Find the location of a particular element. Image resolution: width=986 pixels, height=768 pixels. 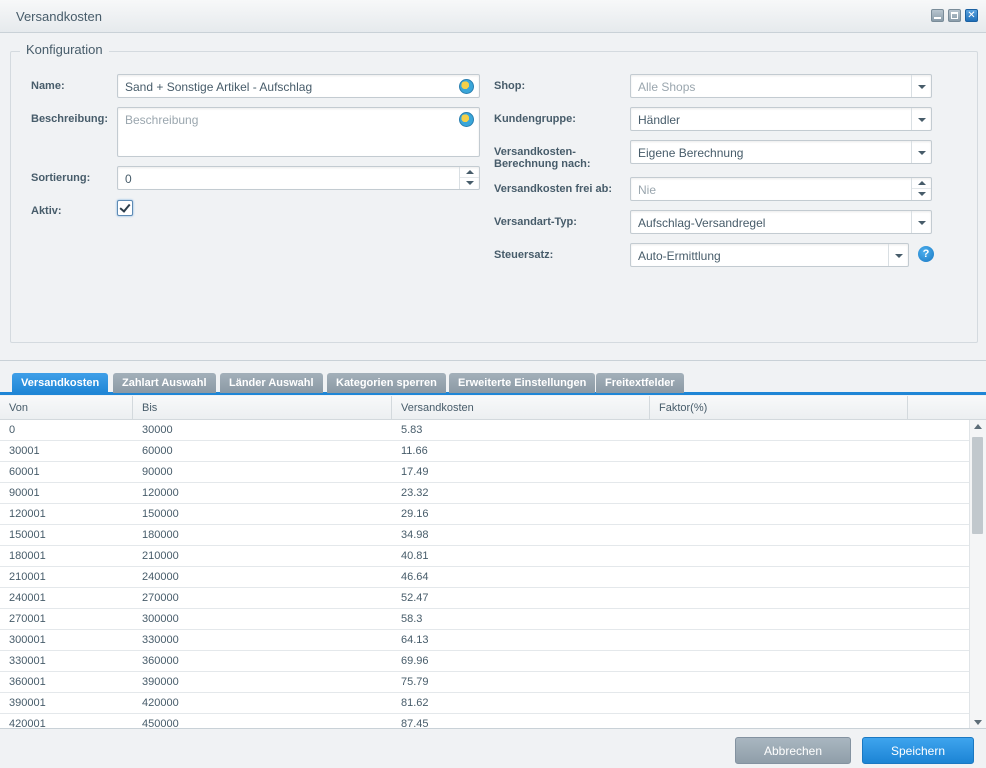

table-row: 120001 150000 29.16 is located at coordinates (484, 514).